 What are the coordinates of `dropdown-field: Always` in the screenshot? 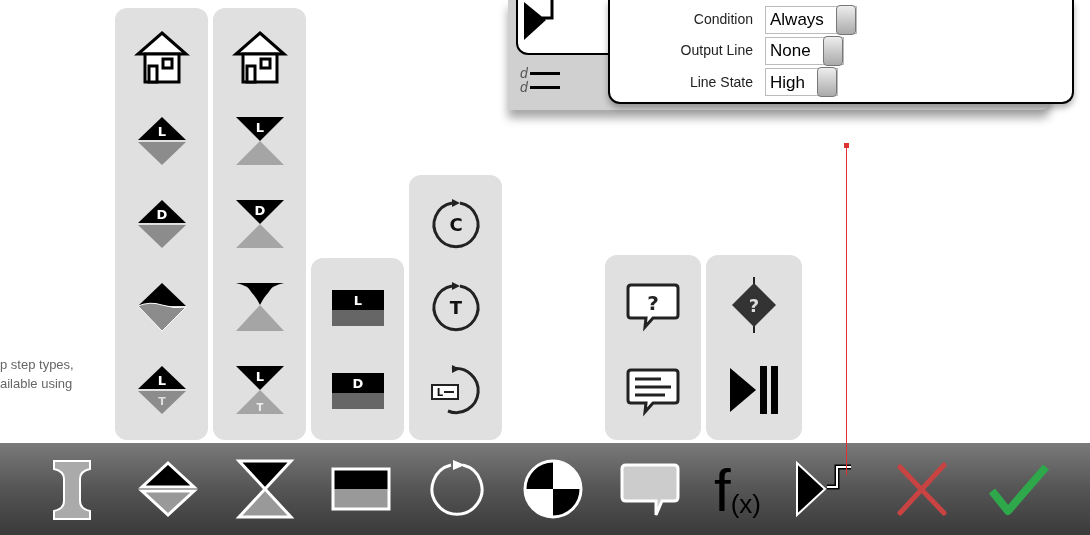 It's located at (811, 19).